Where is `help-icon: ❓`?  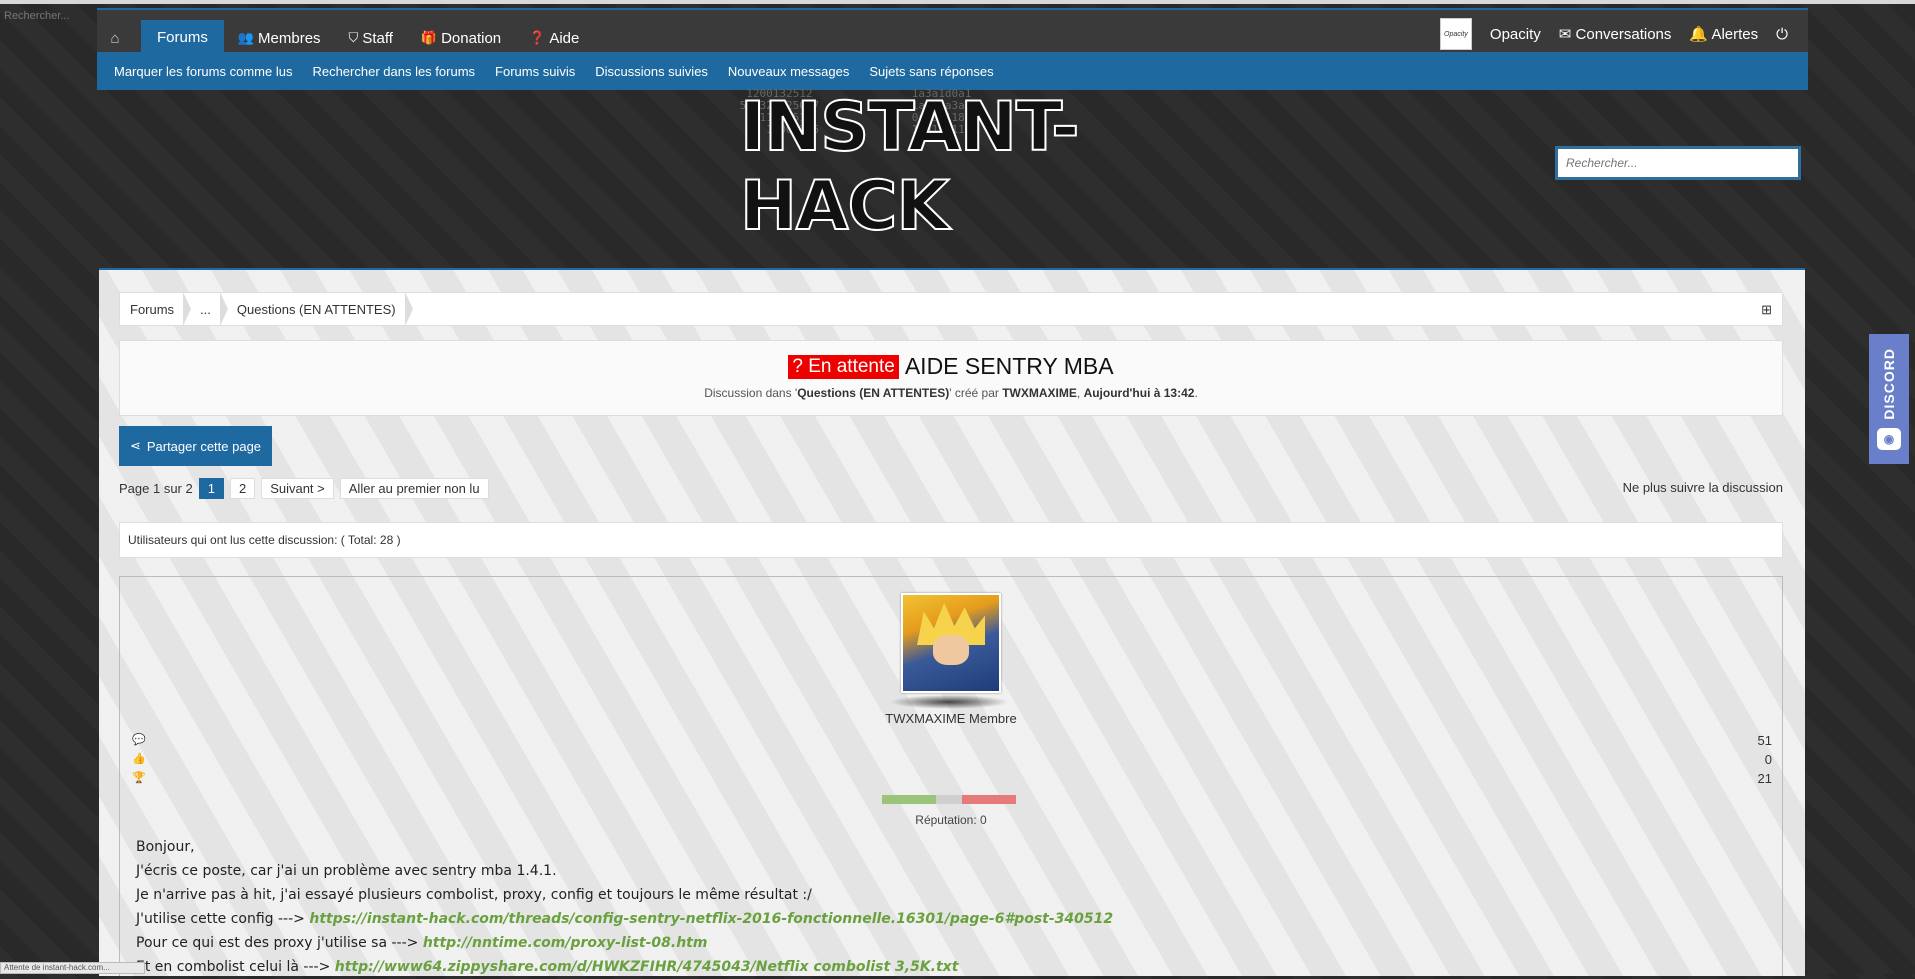
help-icon: ❓ is located at coordinates (537, 37).